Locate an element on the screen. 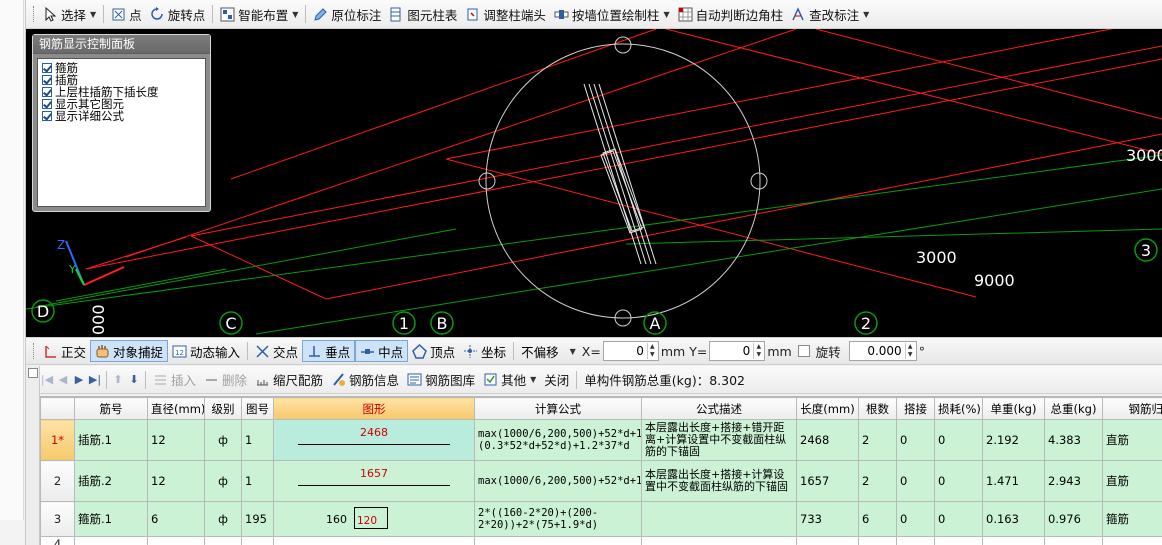  header-fig-no: 图号 is located at coordinates (257, 408).